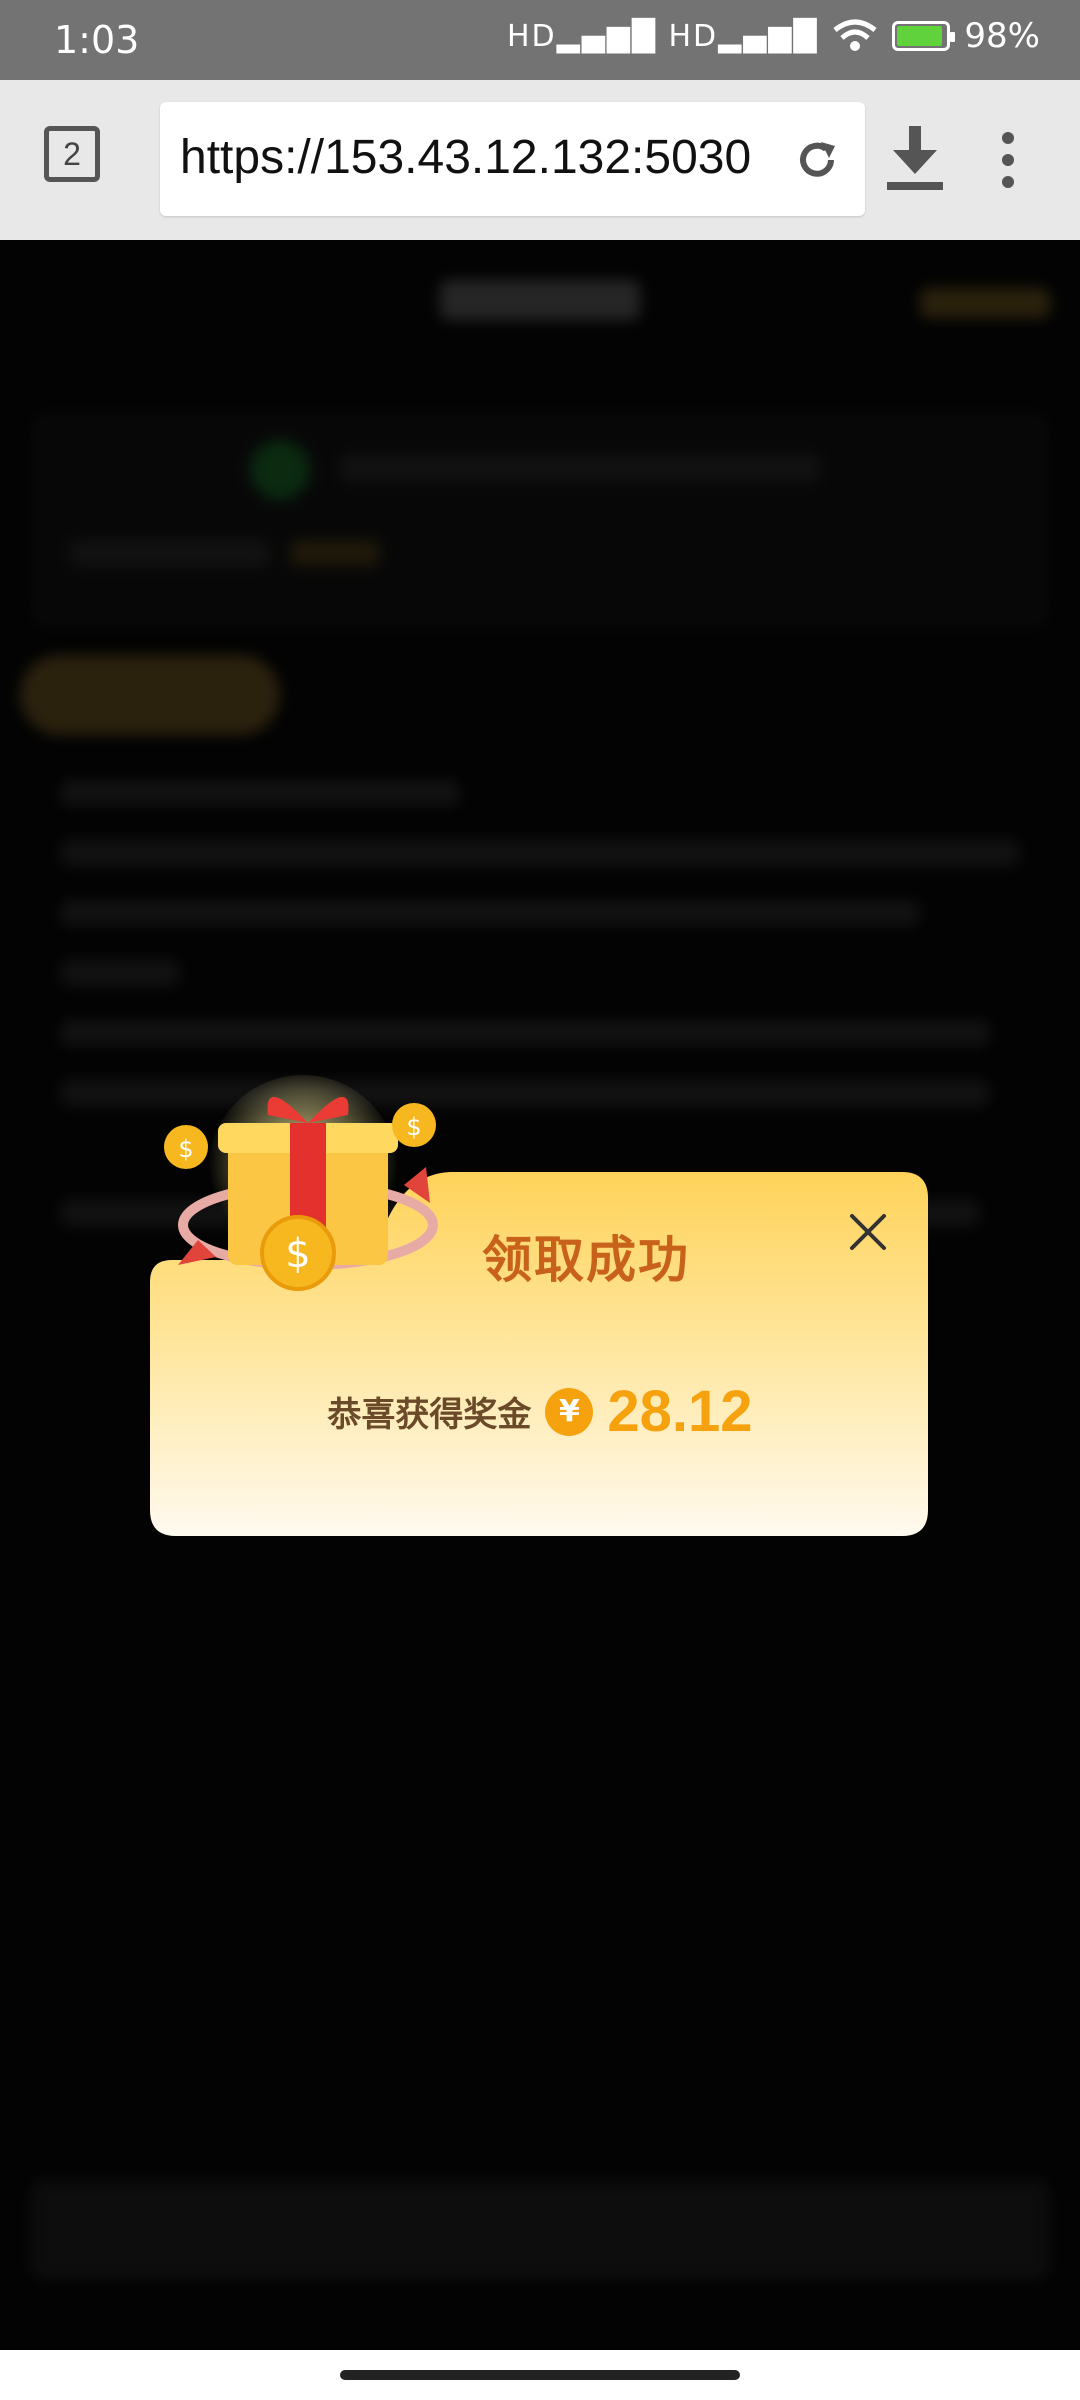 The width and height of the screenshot is (1080, 2400). Describe the element at coordinates (915, 158) in the screenshot. I see `download-icon` at that location.